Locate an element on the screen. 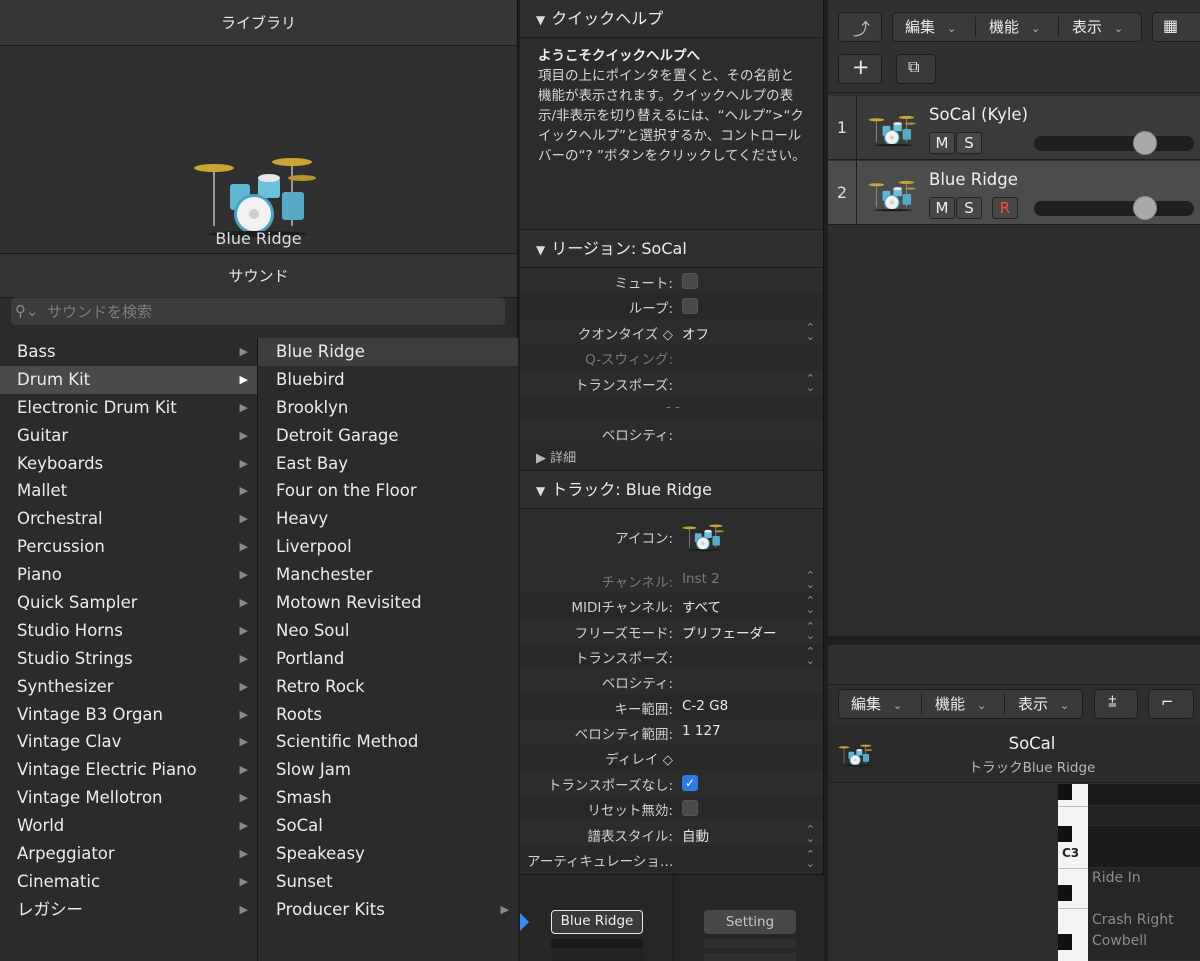  mute-checkbox is located at coordinates (690, 281).